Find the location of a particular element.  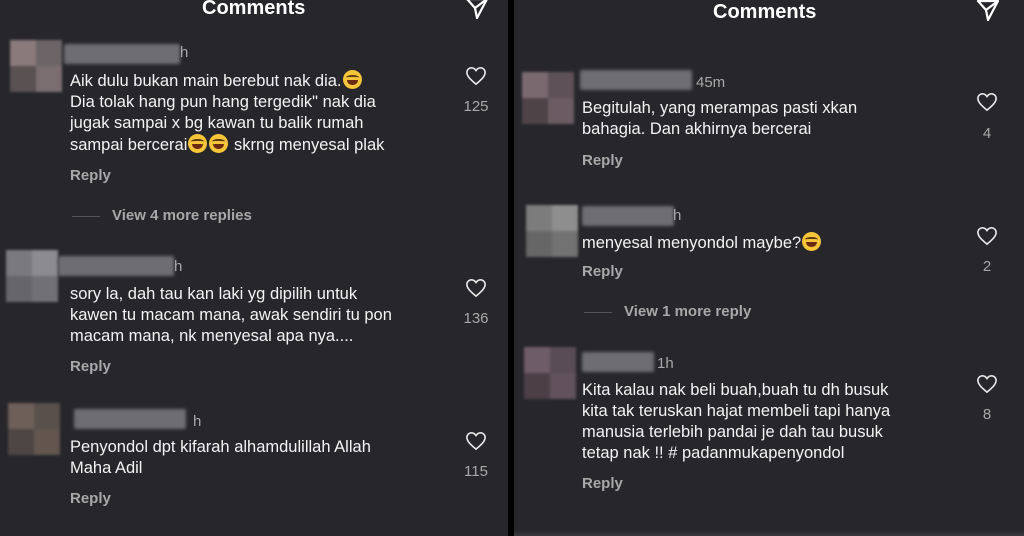

view-more-replies-button: View 1 more reply is located at coordinates (667, 311).